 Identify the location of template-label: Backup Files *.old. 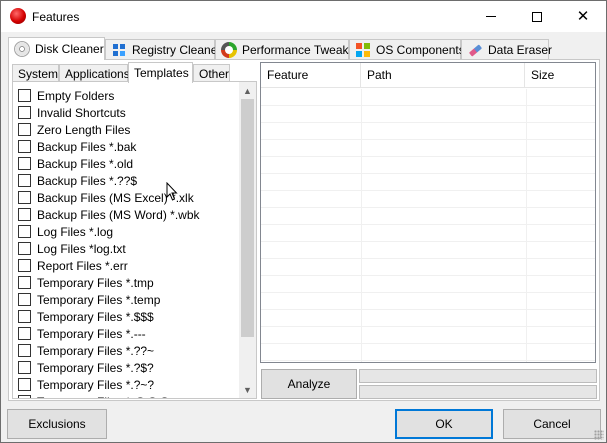
(85, 163).